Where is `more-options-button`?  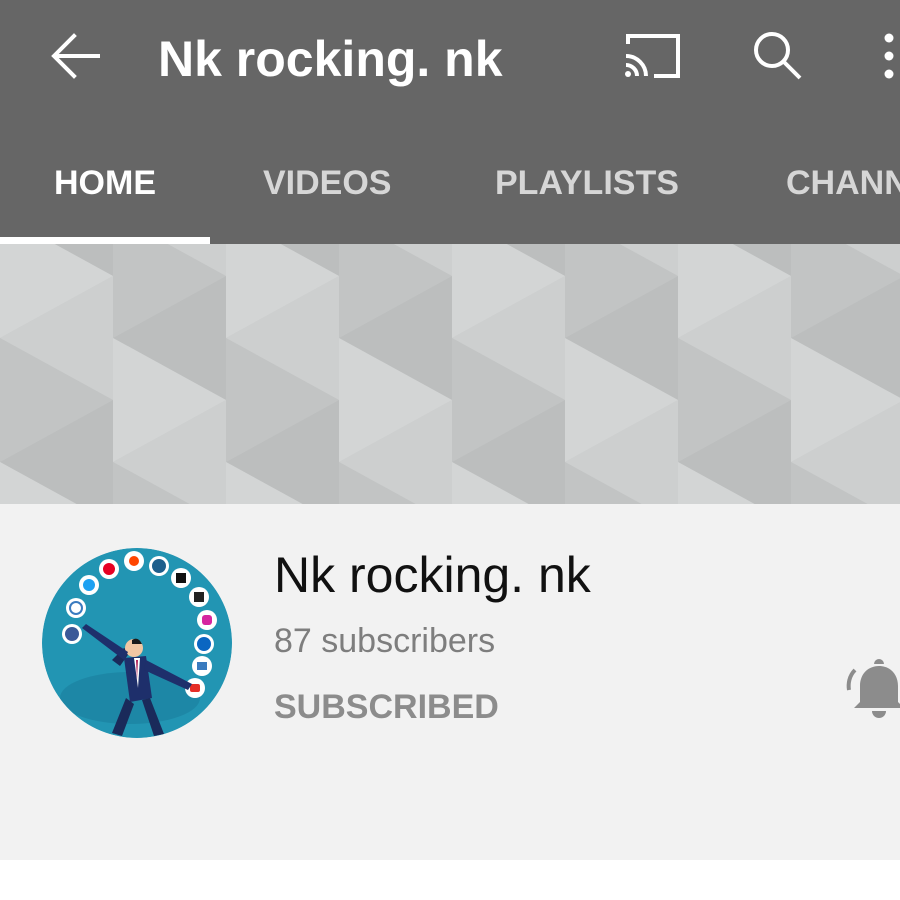
more-options-button is located at coordinates (886, 56).